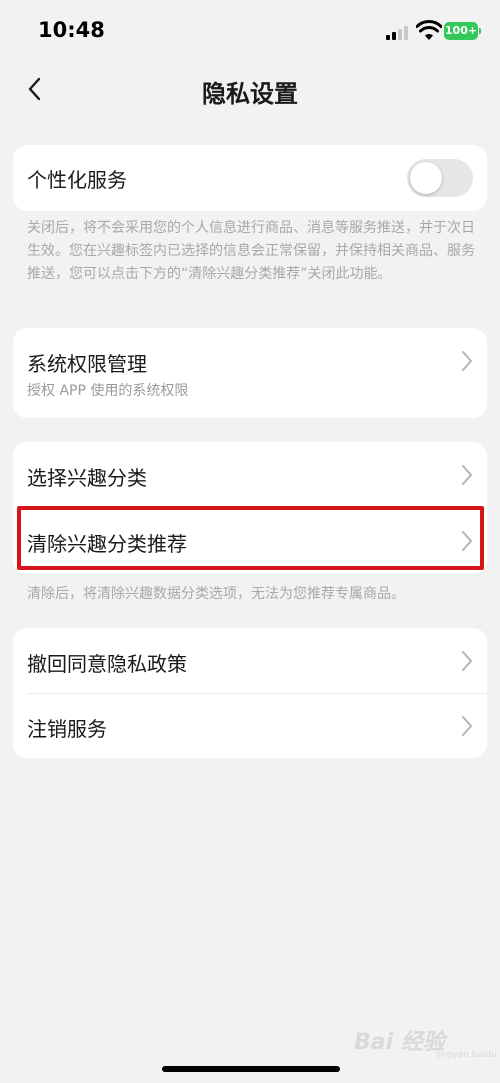  Describe the element at coordinates (87, 364) in the screenshot. I see `system-permission-label: 系统权限管理` at that location.